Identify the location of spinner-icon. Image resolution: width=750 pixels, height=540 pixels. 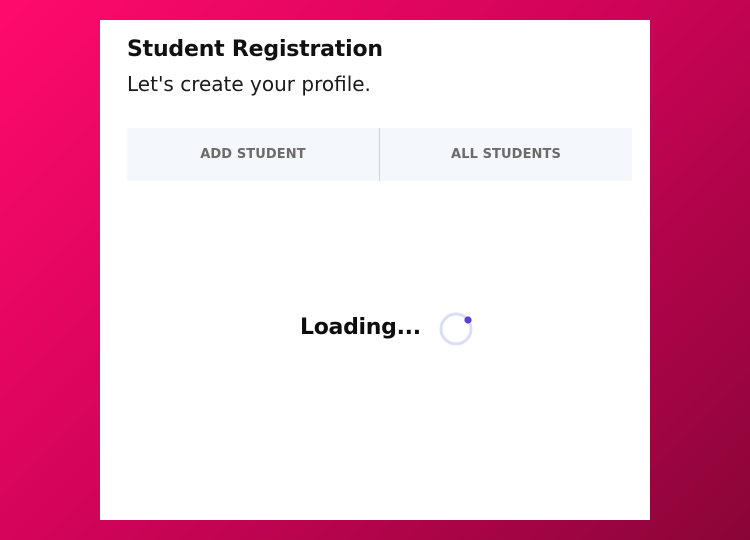
(456, 329).